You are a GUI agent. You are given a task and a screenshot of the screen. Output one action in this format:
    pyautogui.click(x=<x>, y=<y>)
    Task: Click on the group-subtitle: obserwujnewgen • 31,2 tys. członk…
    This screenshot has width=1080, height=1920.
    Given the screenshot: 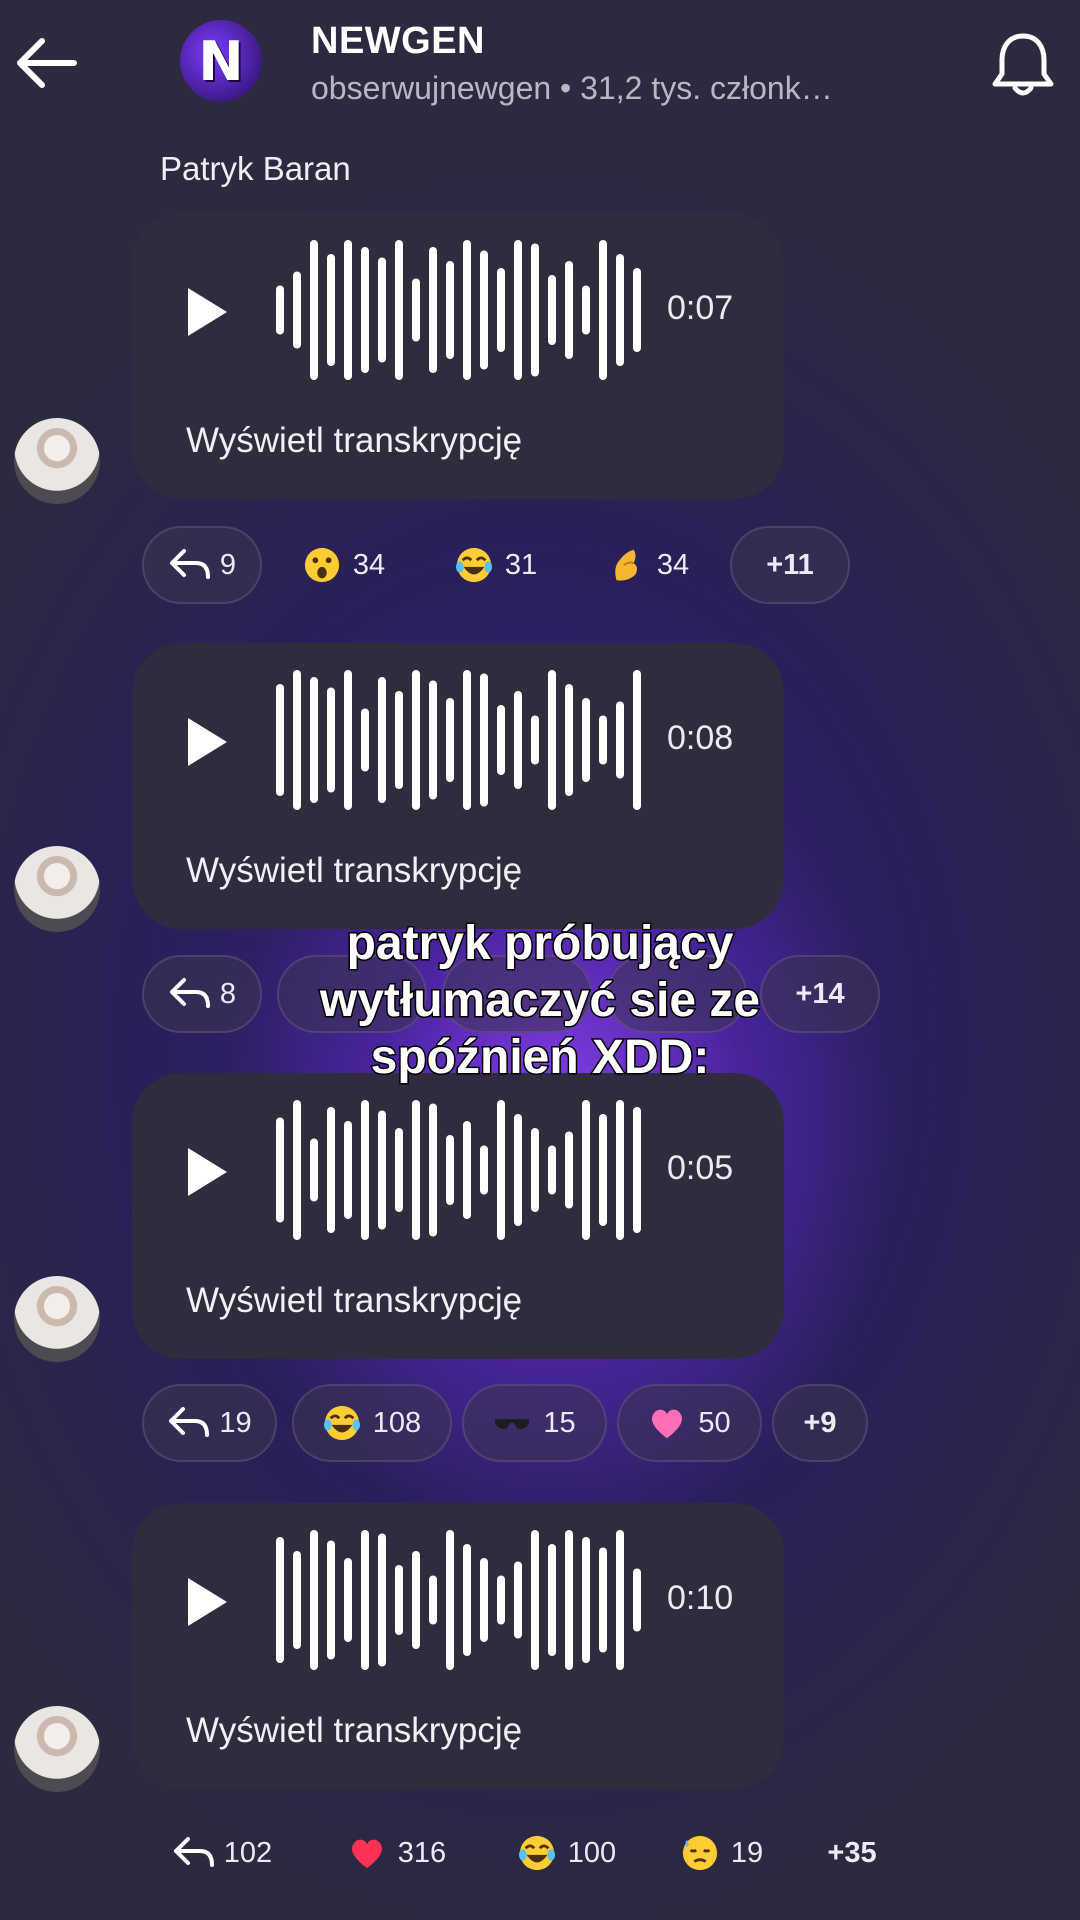 What is the action you would take?
    pyautogui.click(x=572, y=88)
    